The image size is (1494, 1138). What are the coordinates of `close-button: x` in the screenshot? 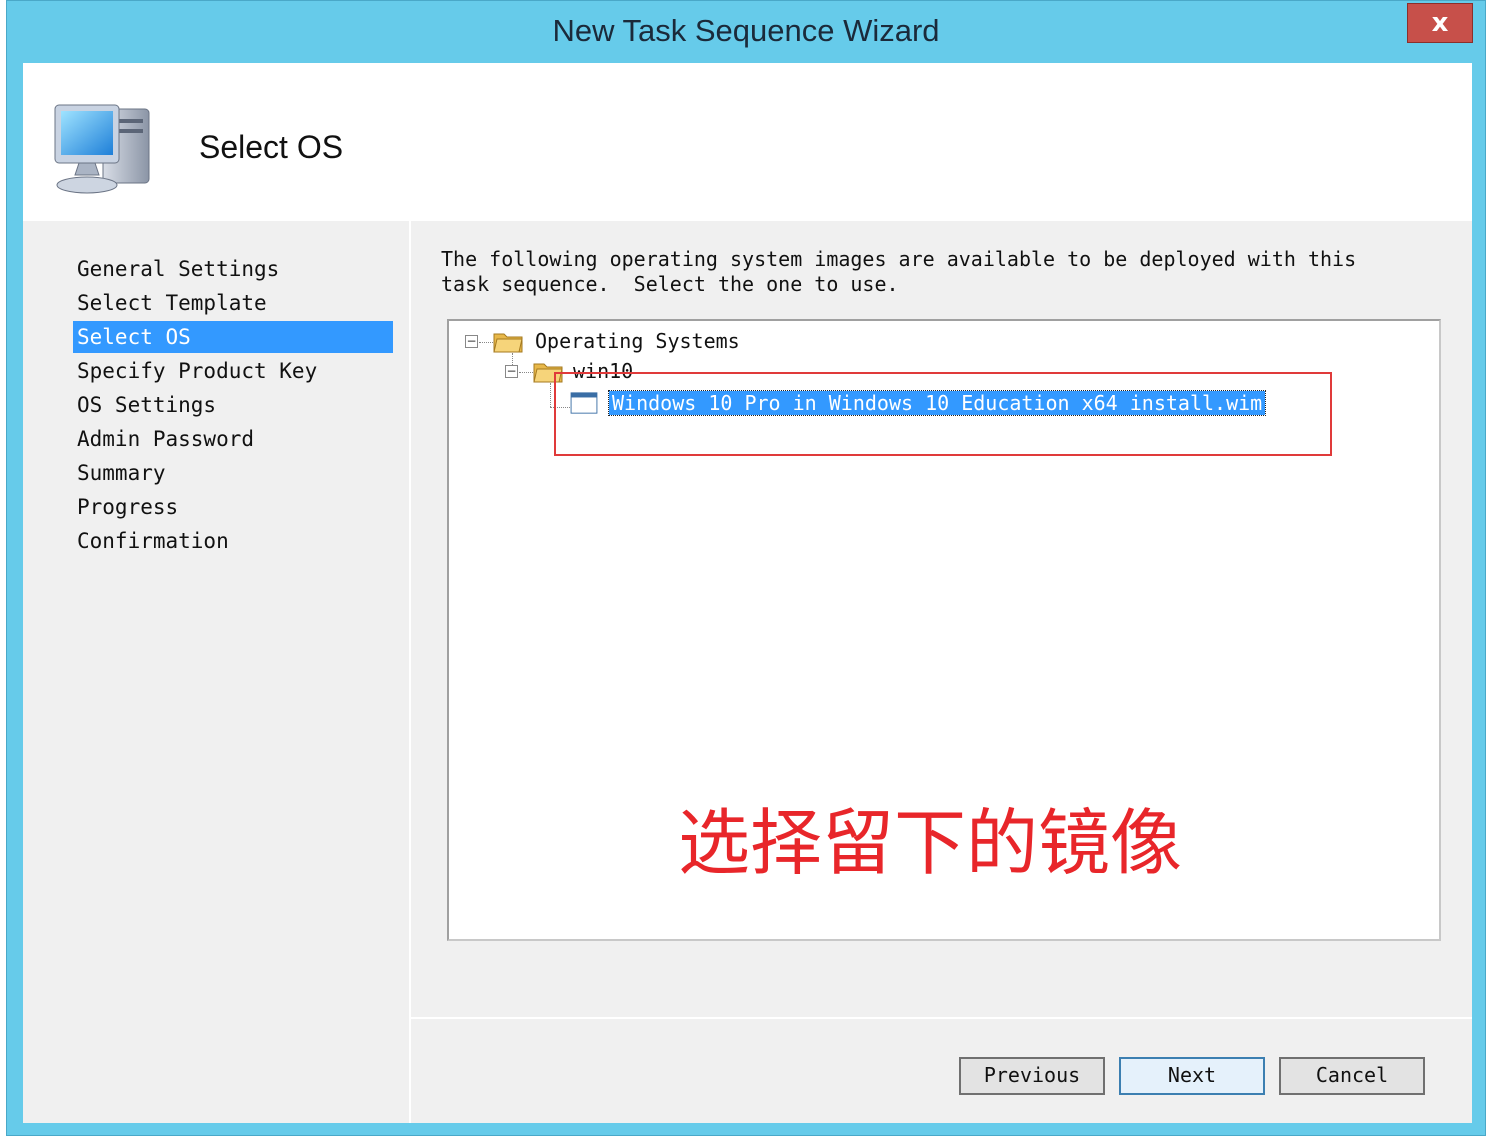 It's located at (1440, 23).